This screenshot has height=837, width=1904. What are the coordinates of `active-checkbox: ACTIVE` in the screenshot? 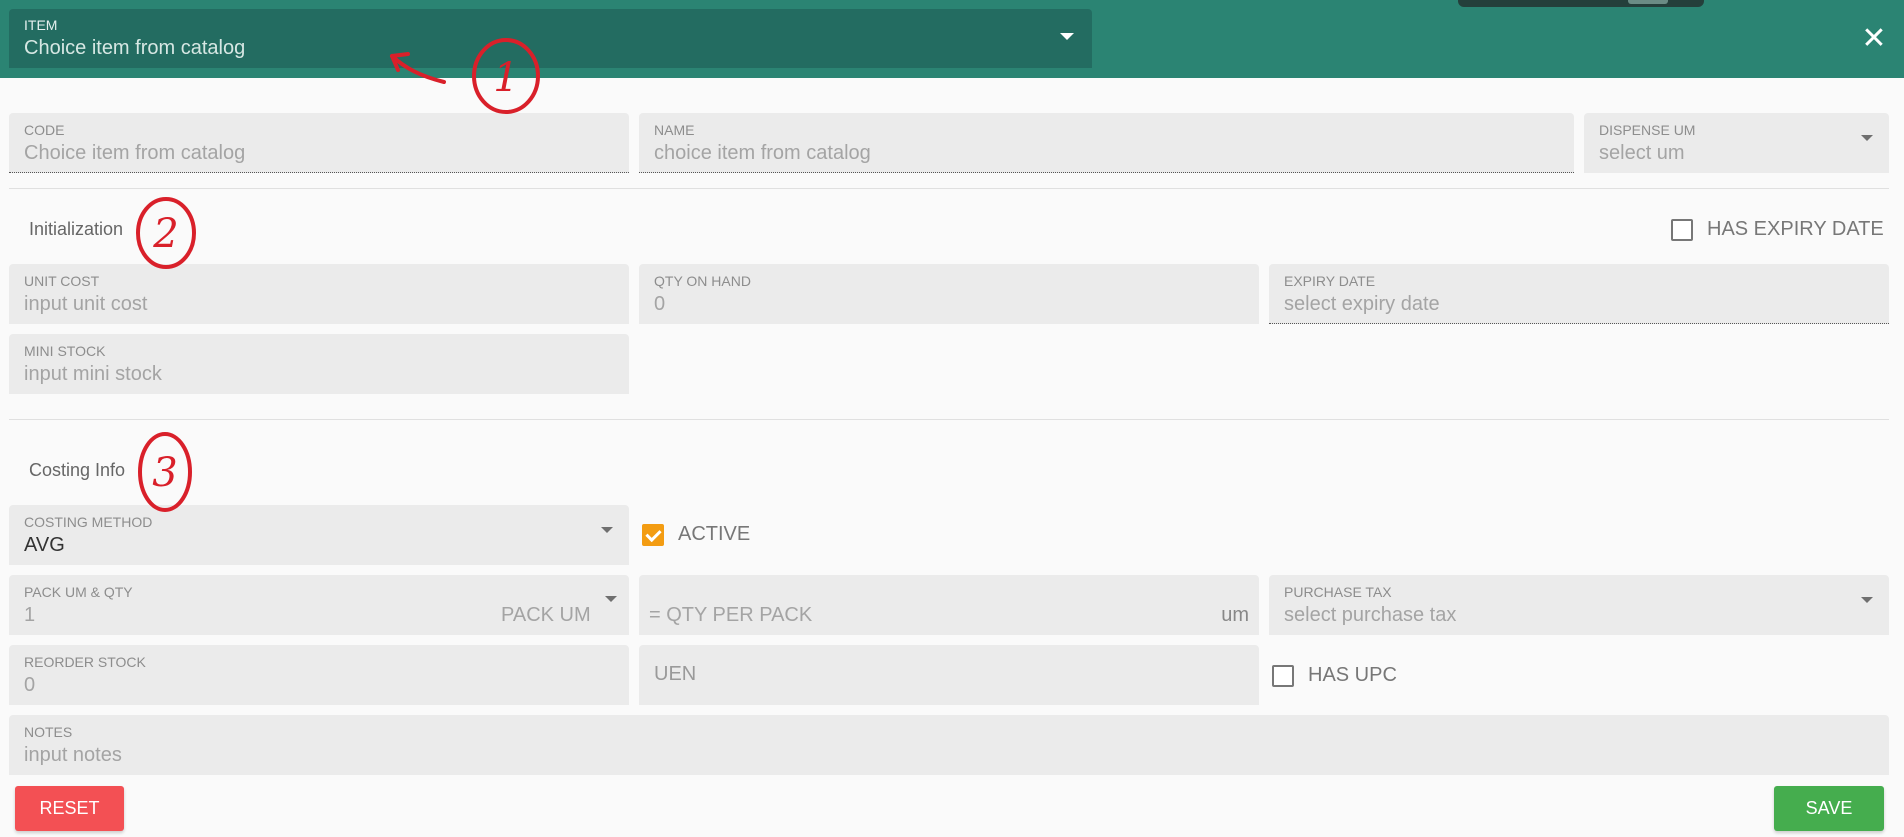 It's located at (696, 534).